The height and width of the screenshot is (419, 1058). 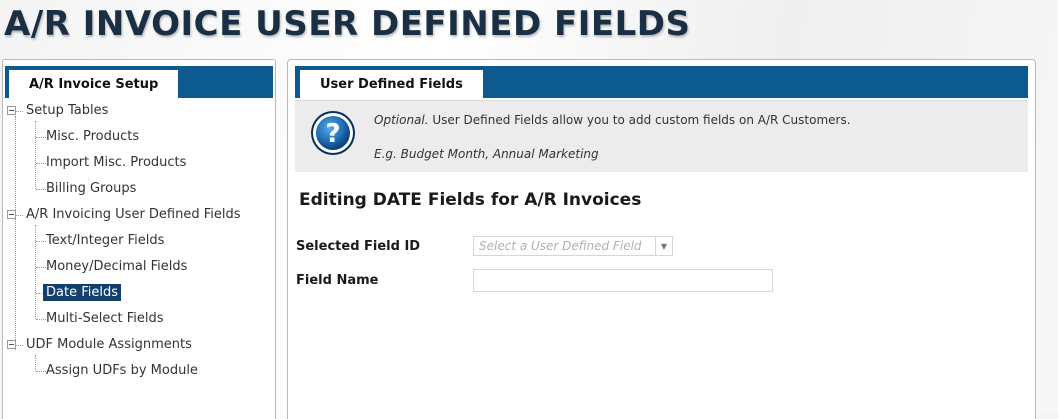 I want to click on tree-item-label: Text/Integer Fields, so click(x=105, y=240).